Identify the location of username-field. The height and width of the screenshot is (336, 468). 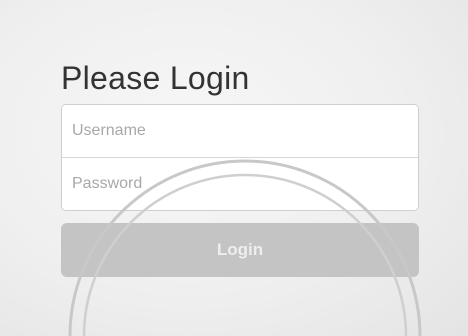
(240, 131).